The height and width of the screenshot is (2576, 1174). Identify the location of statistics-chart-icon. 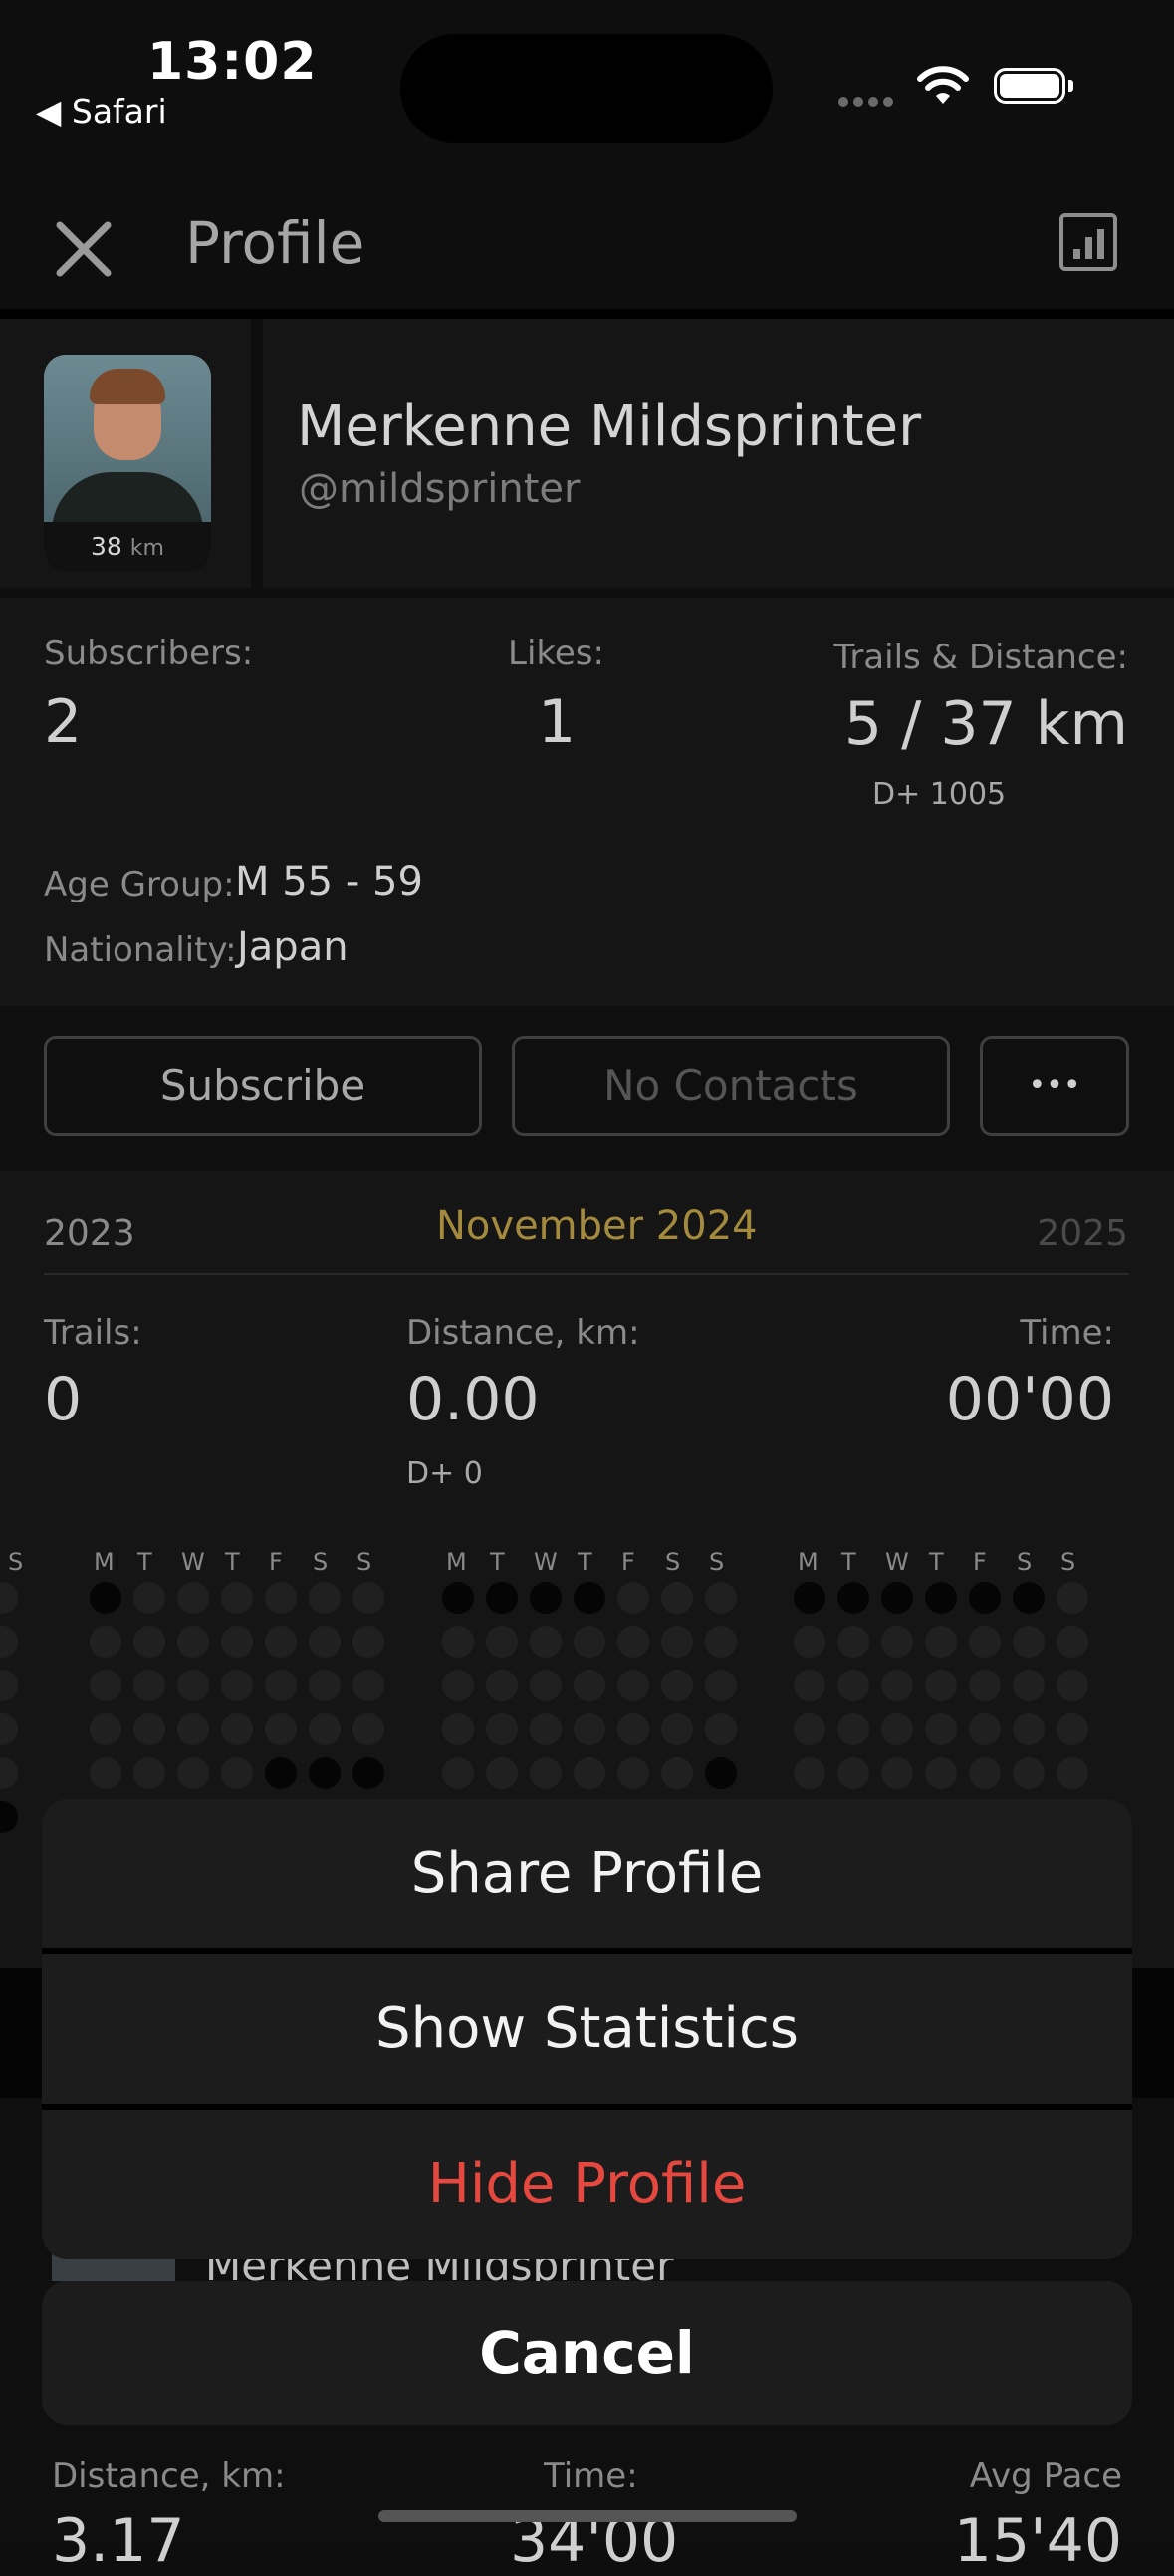
(1088, 242).